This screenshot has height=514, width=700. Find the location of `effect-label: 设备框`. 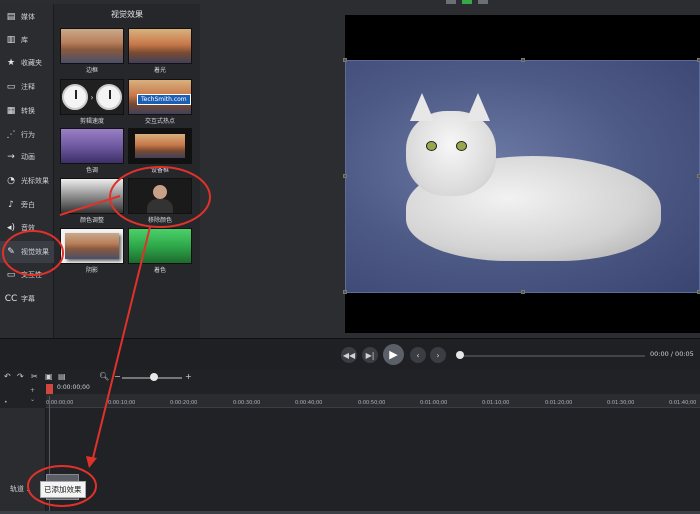

effect-label: 设备框 is located at coordinates (159, 170).